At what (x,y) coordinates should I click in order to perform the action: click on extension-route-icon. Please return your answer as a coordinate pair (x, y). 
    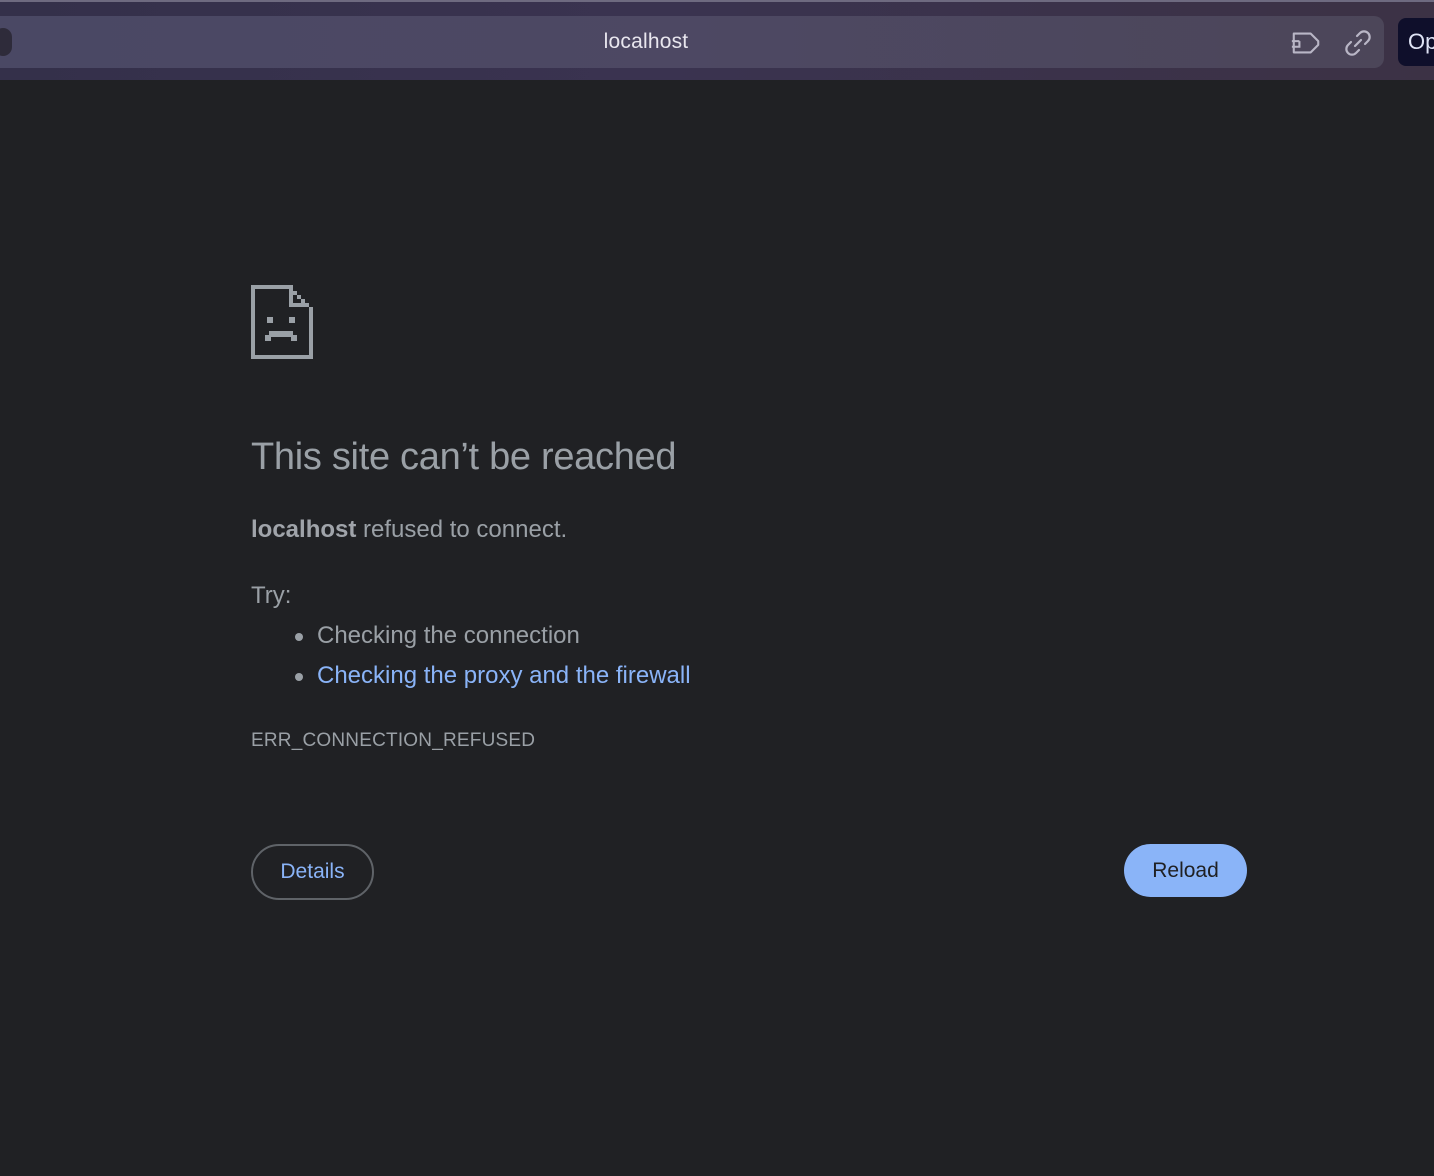
    Looking at the image, I should click on (1306, 43).